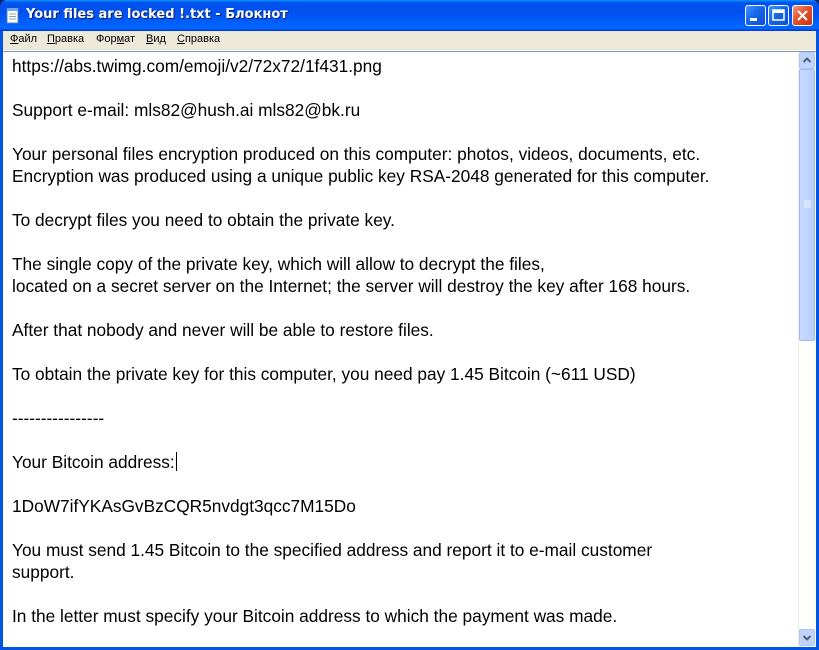 This screenshot has height=650, width=819. Describe the element at coordinates (43, 572) in the screenshot. I see `text-line: support.` at that location.